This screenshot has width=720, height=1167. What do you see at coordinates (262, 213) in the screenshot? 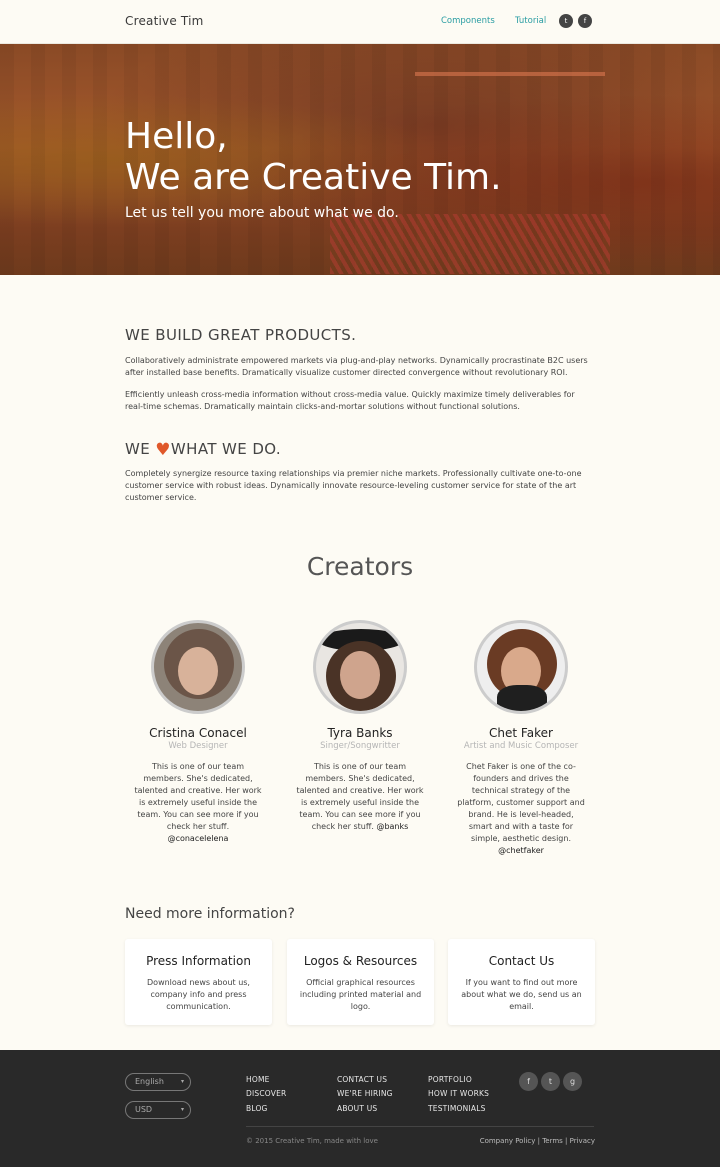
I see `hero-subtitle: Let us tell you more about what we do.` at bounding box center [262, 213].